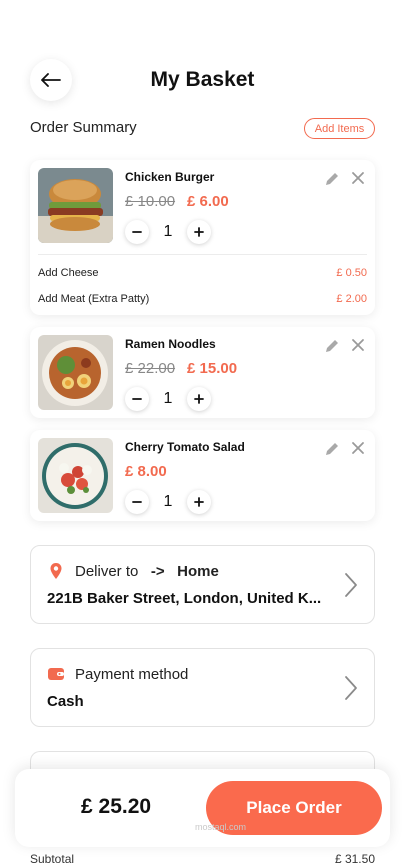 Image resolution: width=405 pixels, height=864 pixels. What do you see at coordinates (150, 201) in the screenshot?
I see `item-old-price: £ 10.00` at bounding box center [150, 201].